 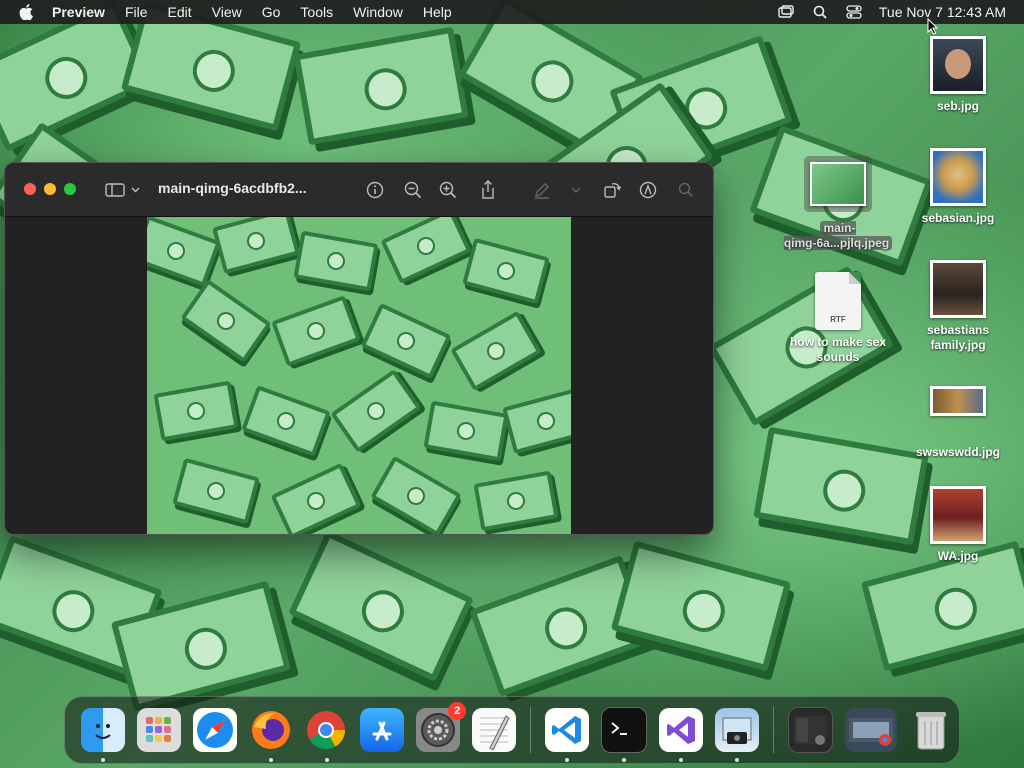 I want to click on desktop-file-label: sebastians family.jpg, so click(x=958, y=337).